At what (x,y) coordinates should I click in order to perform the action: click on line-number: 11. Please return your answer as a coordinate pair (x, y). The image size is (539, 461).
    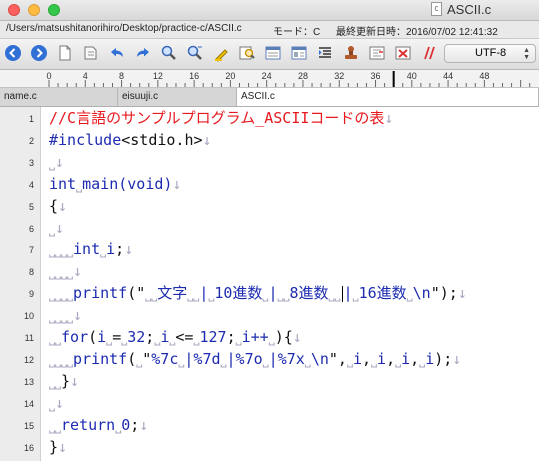
    Looking at the image, I should click on (29, 338).